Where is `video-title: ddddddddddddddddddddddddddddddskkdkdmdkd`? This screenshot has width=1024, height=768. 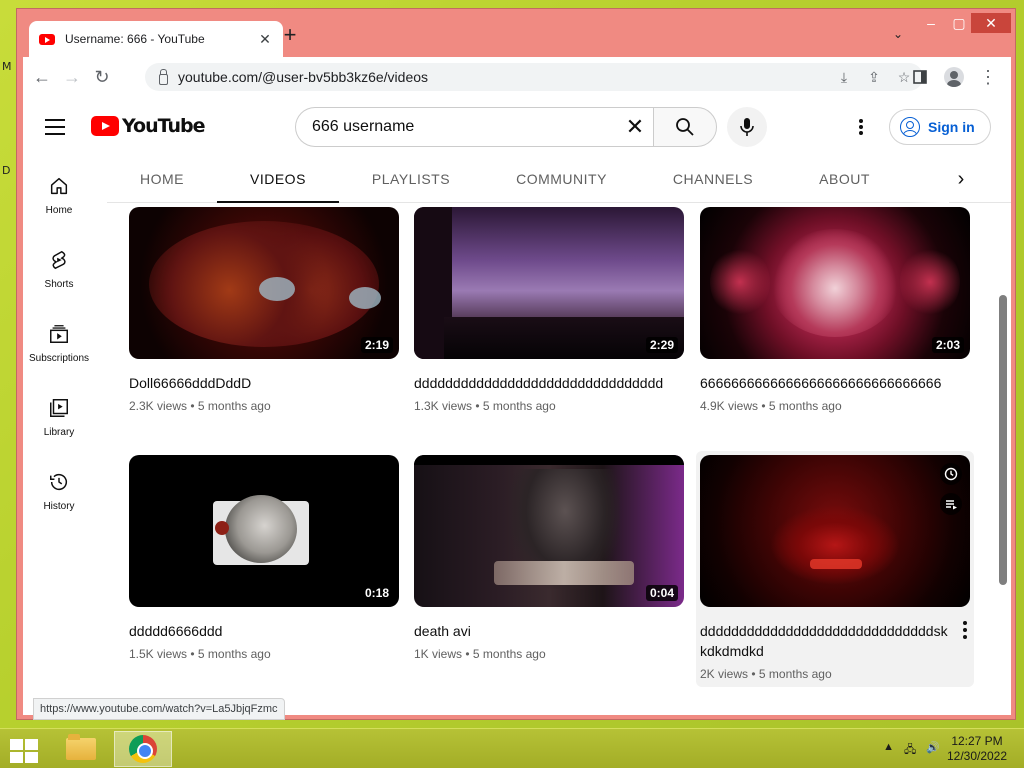 video-title: ddddddddddddddddddddddddddddddskkdkdmdkd is located at coordinates (824, 641).